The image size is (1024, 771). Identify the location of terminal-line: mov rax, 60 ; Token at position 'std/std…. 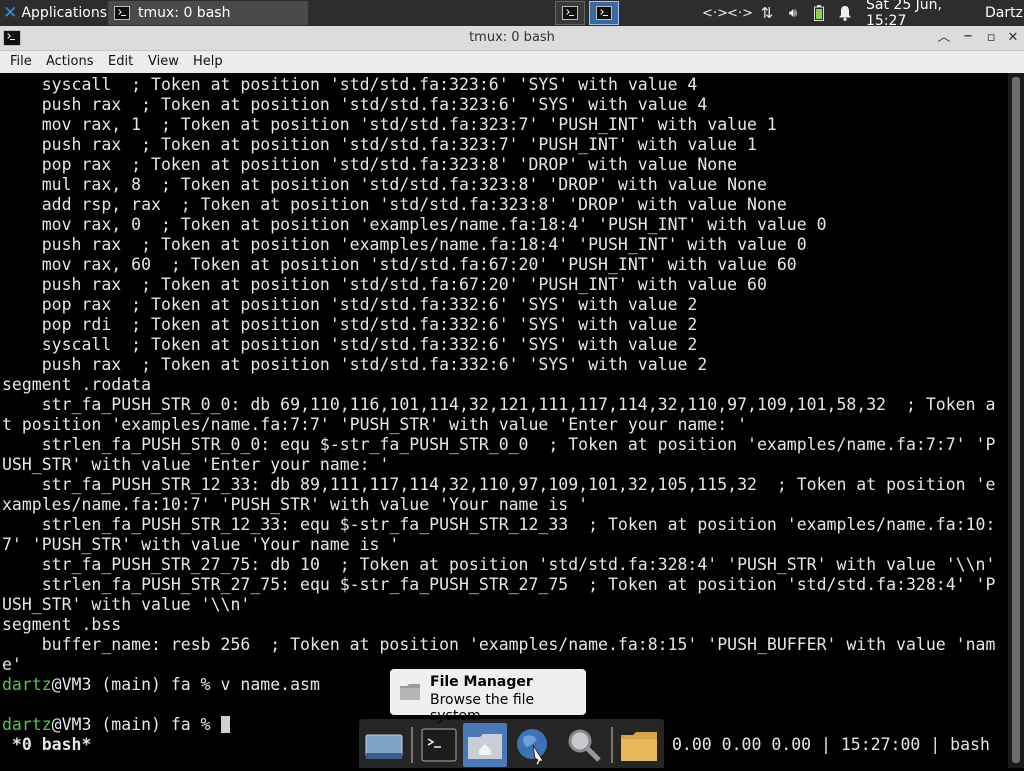
(399, 264).